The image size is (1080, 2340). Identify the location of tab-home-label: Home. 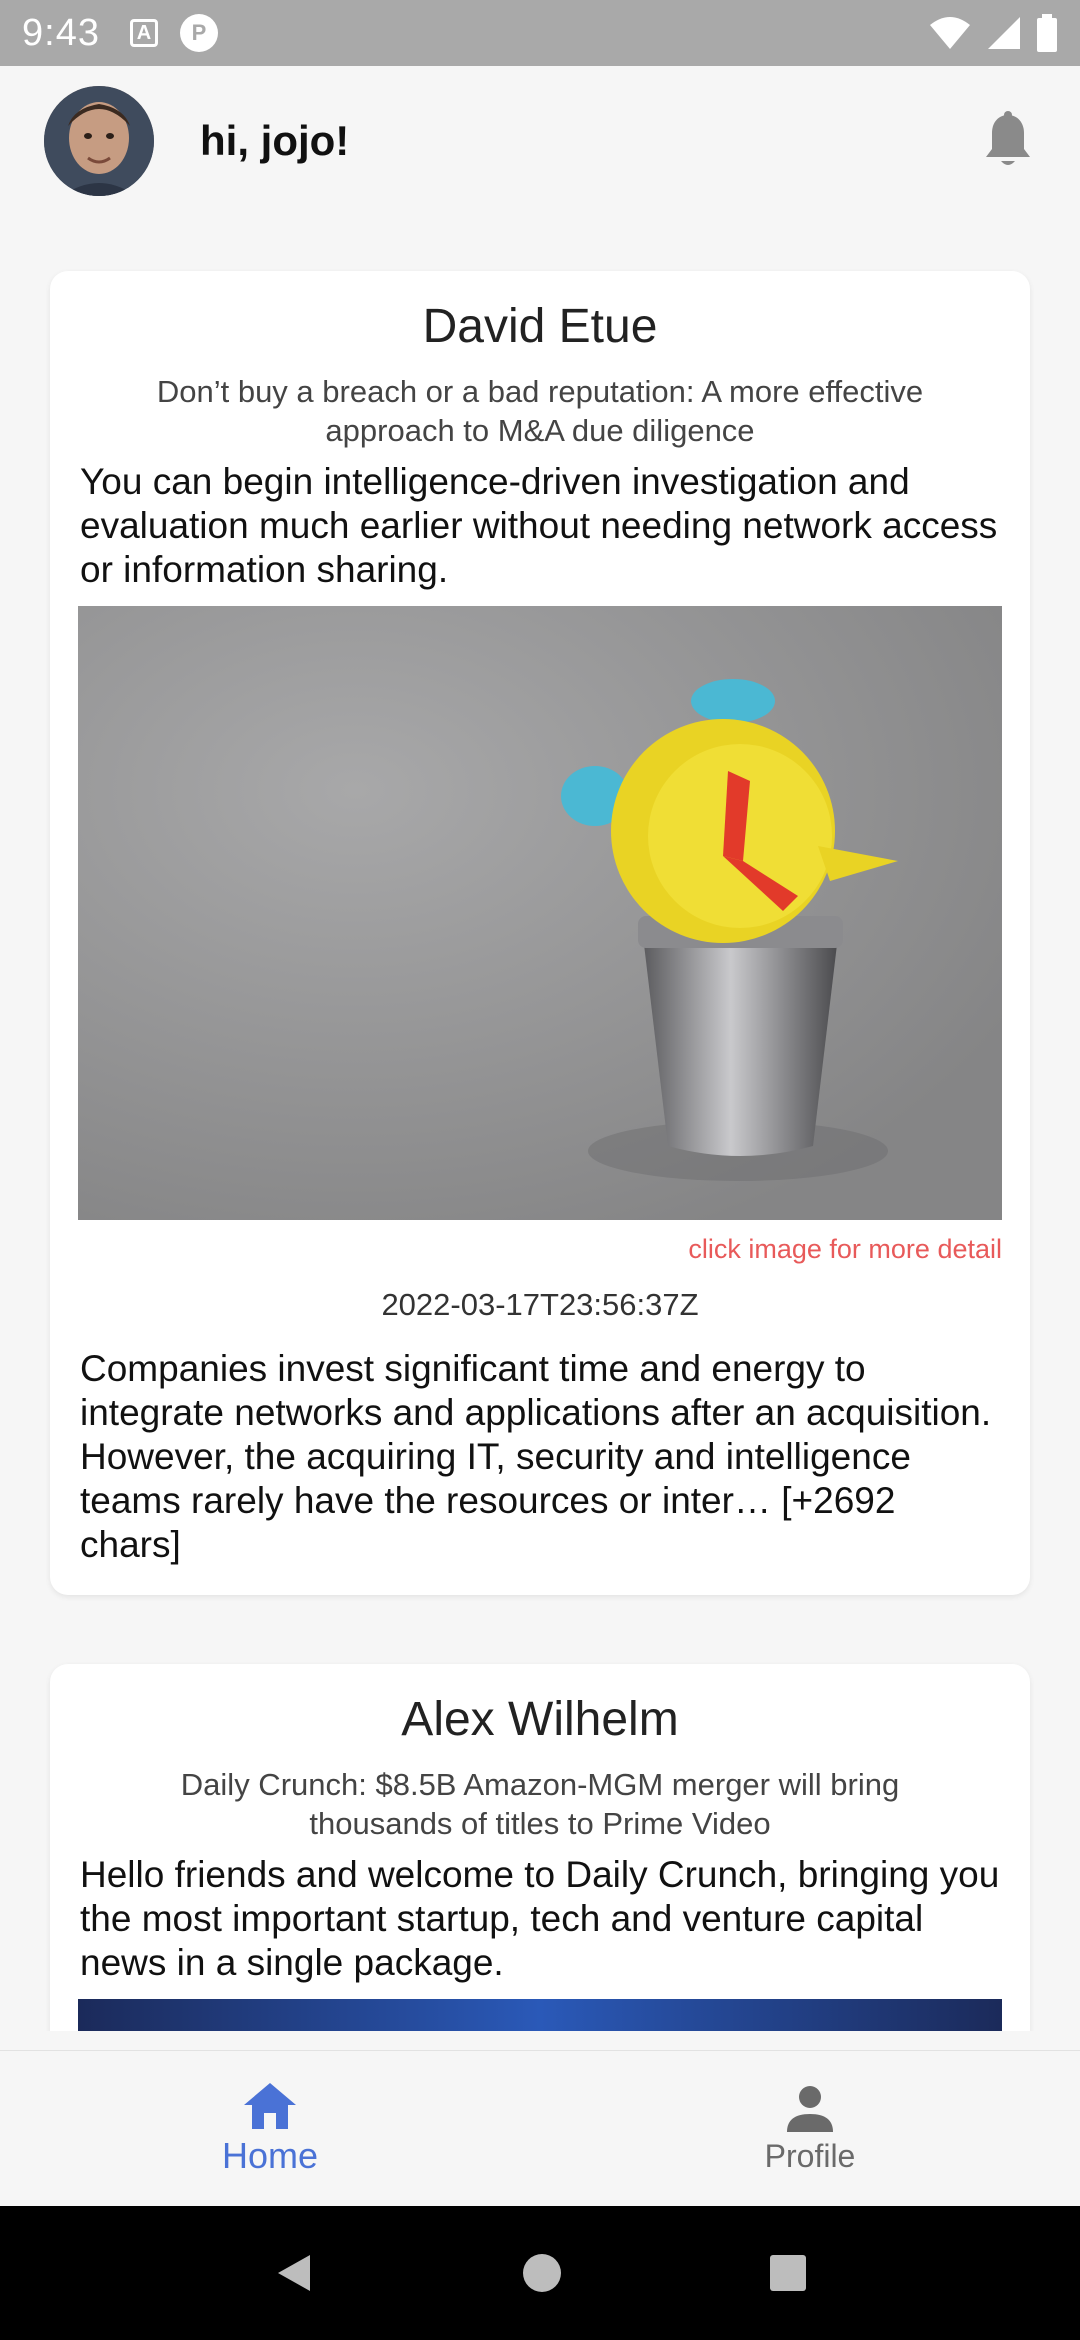
(270, 2155).